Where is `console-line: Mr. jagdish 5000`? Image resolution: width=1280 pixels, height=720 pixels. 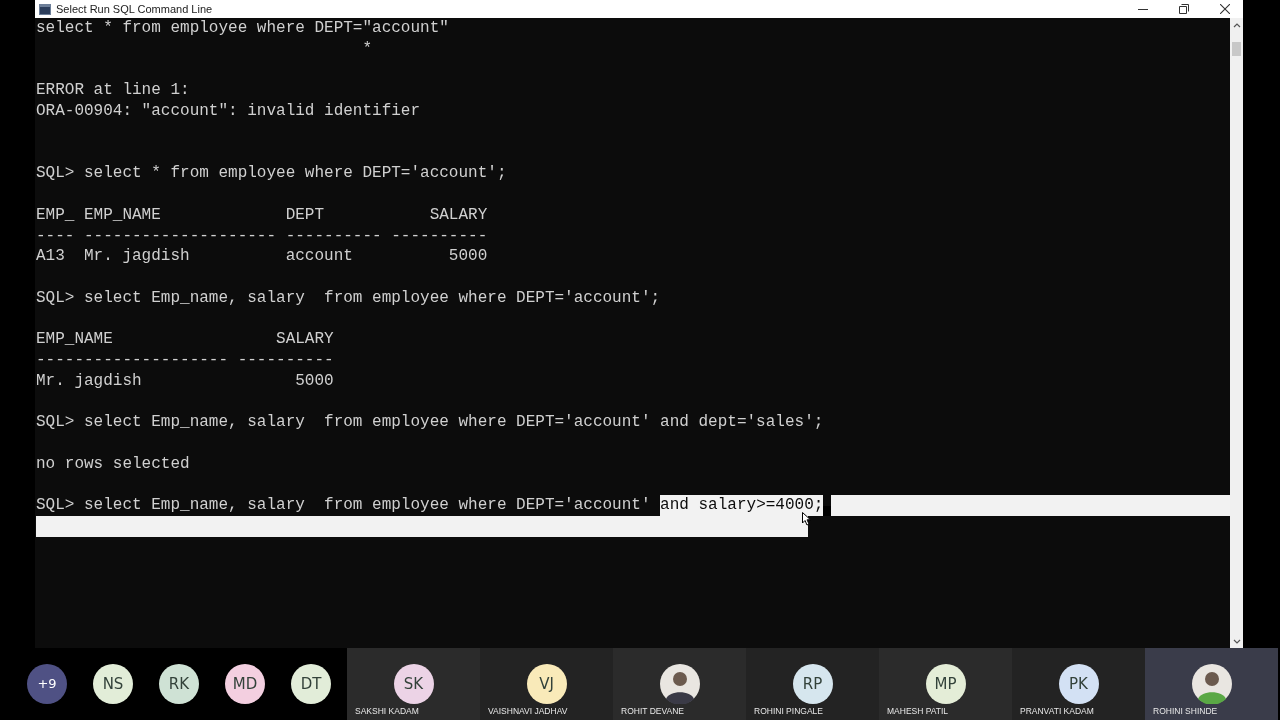 console-line: Mr. jagdish 5000 is located at coordinates (185, 380).